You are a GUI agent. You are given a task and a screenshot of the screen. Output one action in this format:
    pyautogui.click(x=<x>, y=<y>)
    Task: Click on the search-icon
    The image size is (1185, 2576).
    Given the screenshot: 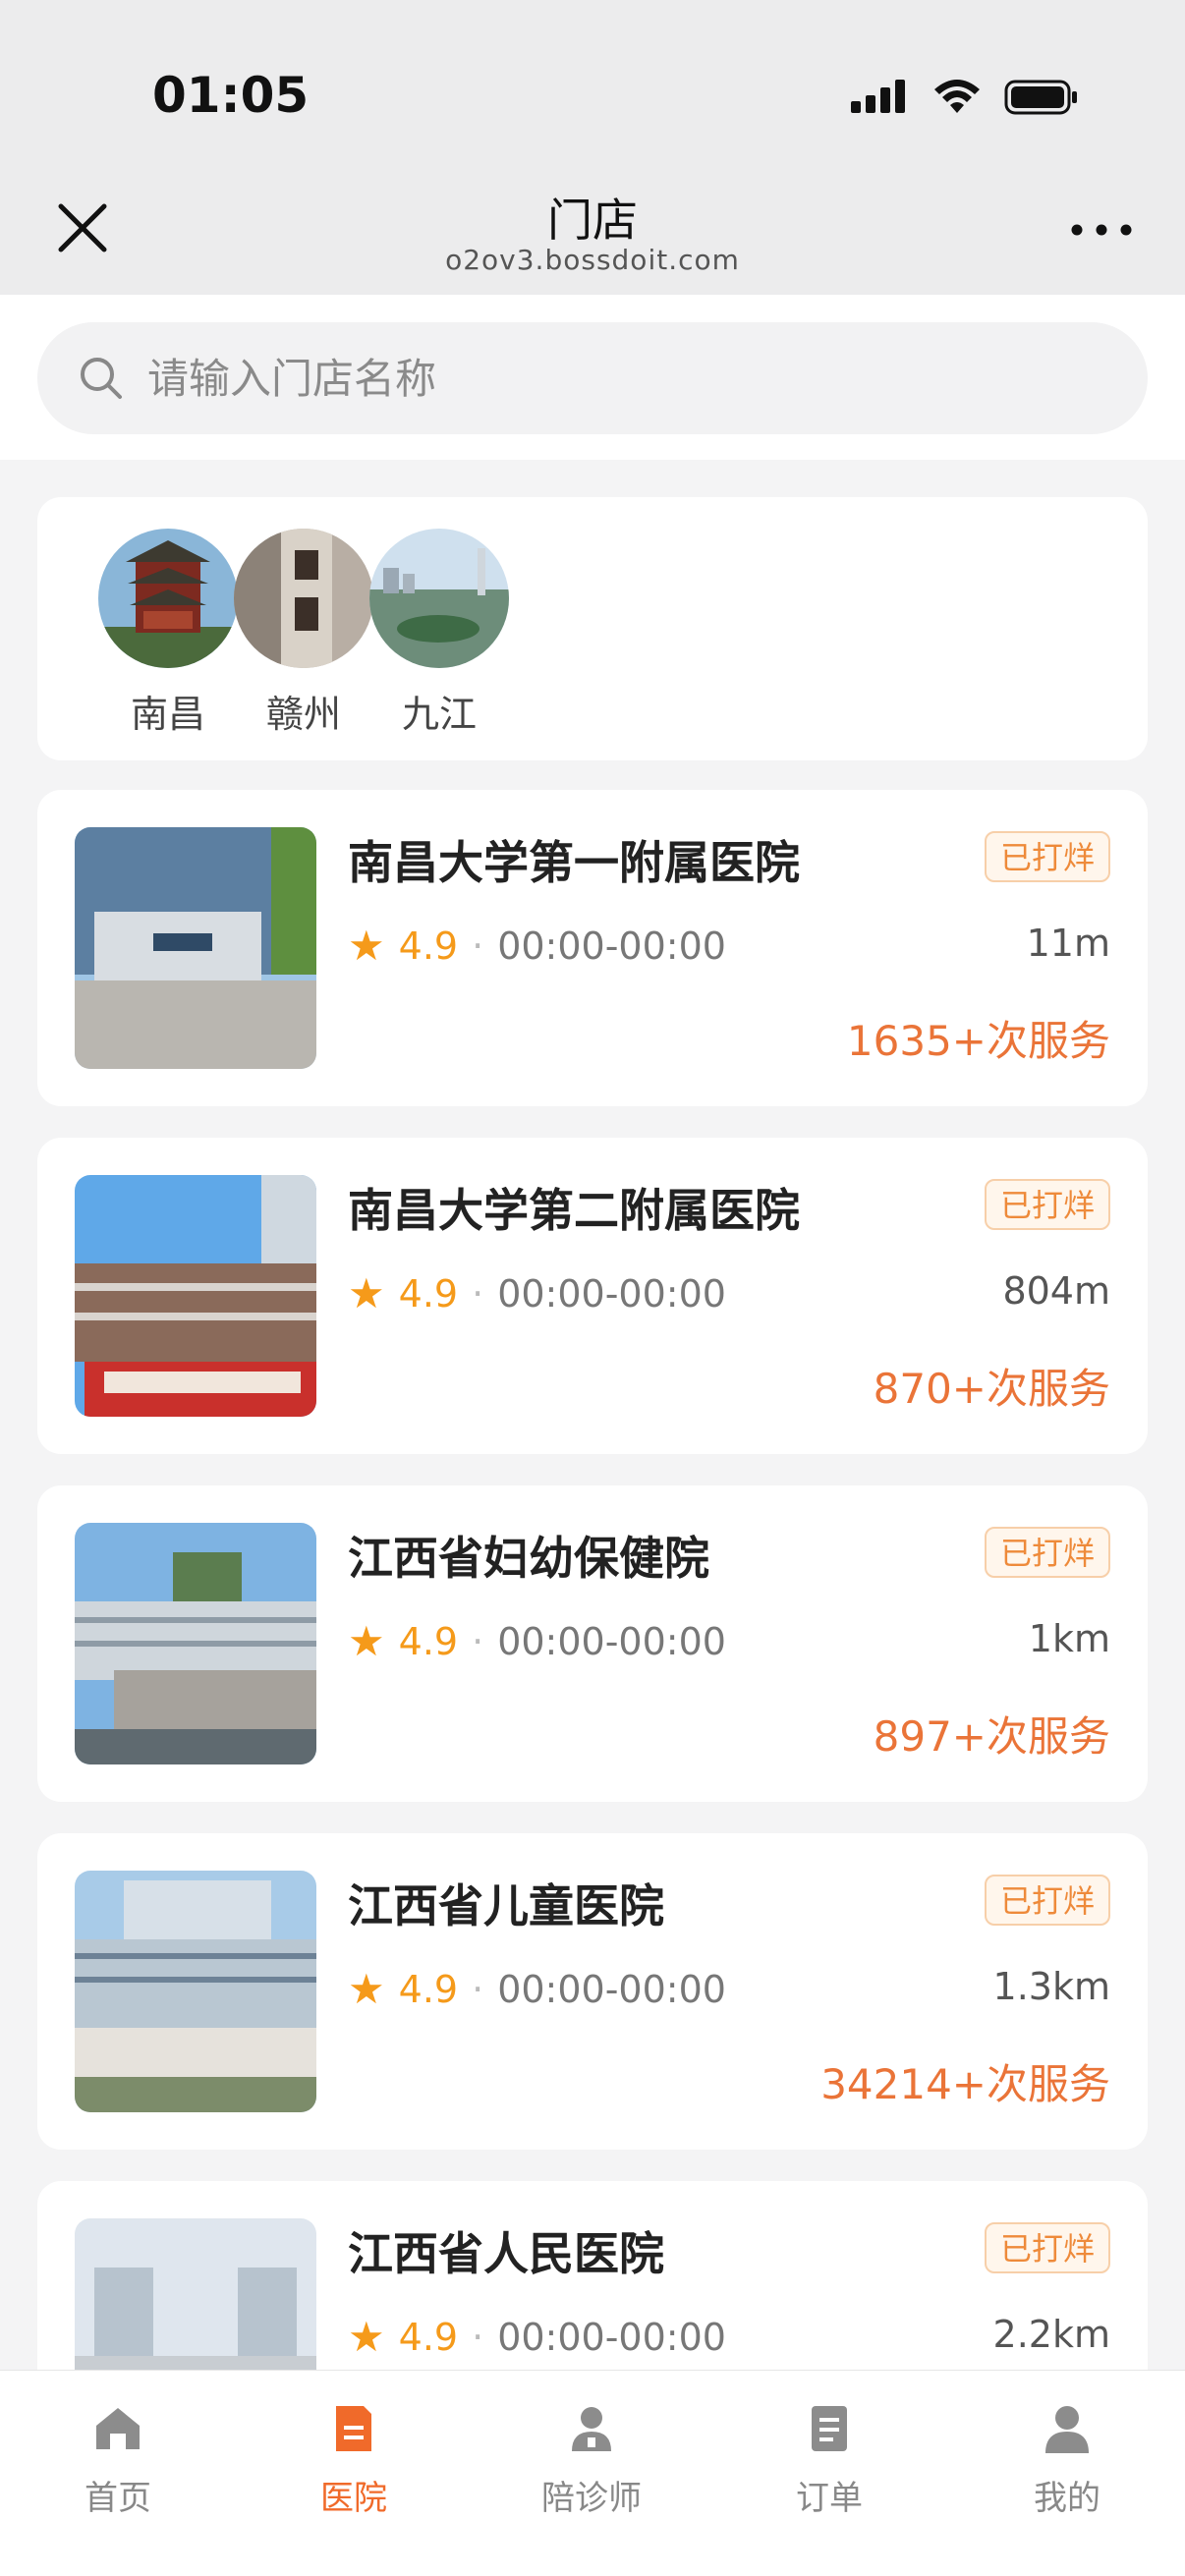 What is the action you would take?
    pyautogui.click(x=102, y=378)
    